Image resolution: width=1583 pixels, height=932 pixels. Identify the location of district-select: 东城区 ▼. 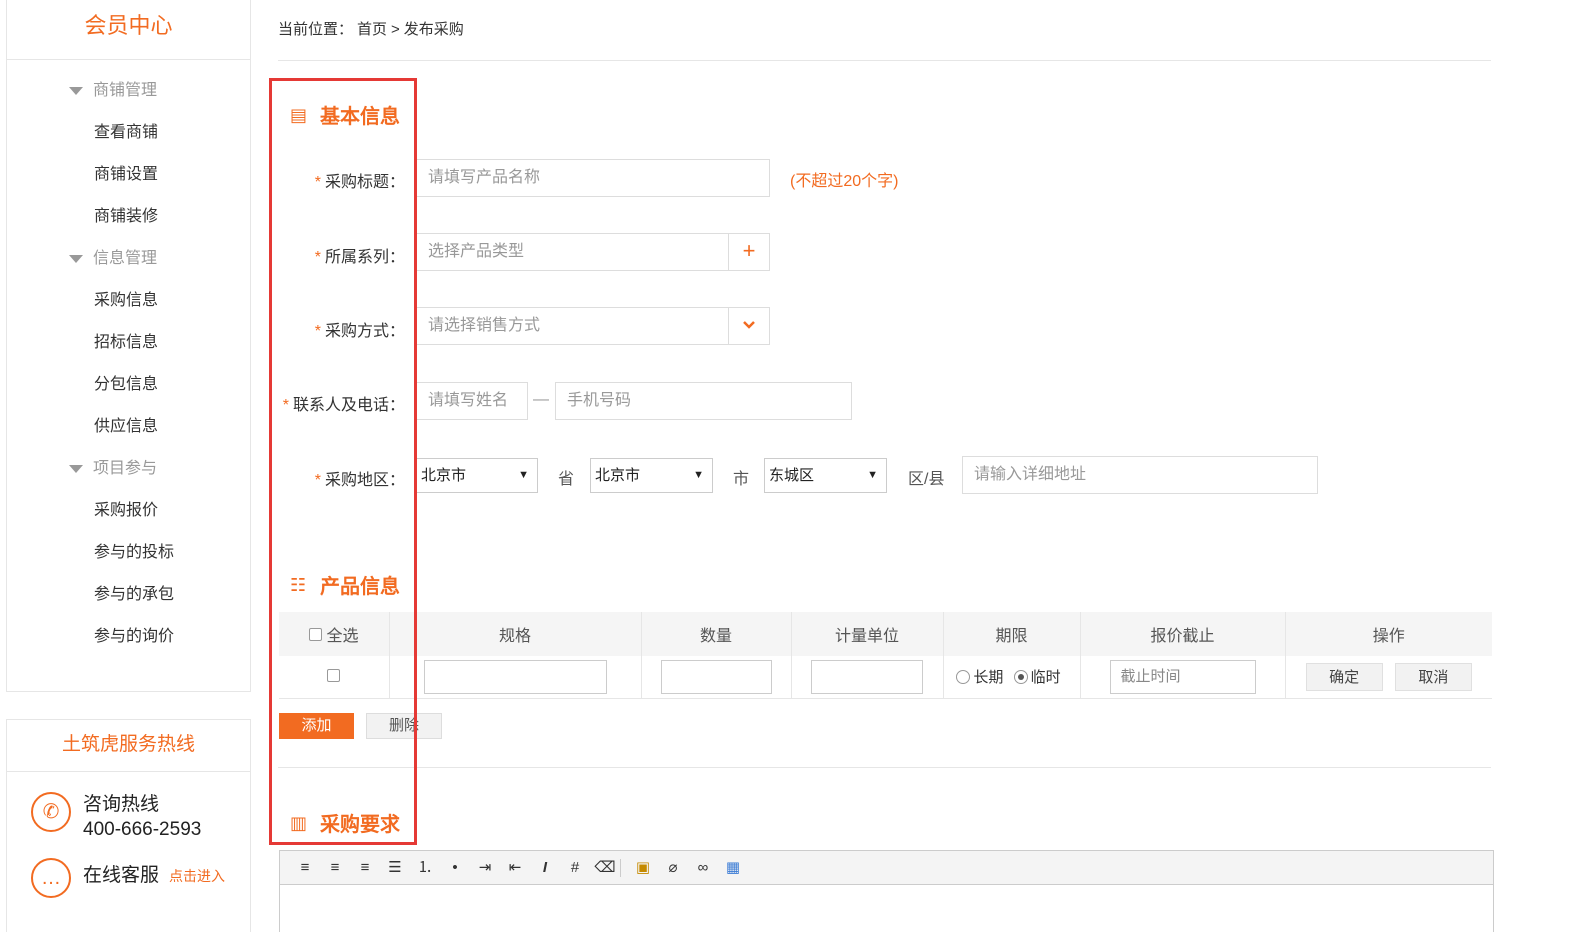
(825, 475).